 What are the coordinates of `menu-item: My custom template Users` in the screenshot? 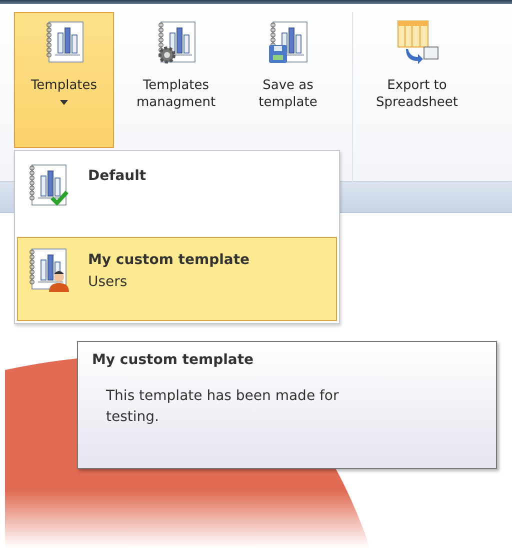 It's located at (177, 279).